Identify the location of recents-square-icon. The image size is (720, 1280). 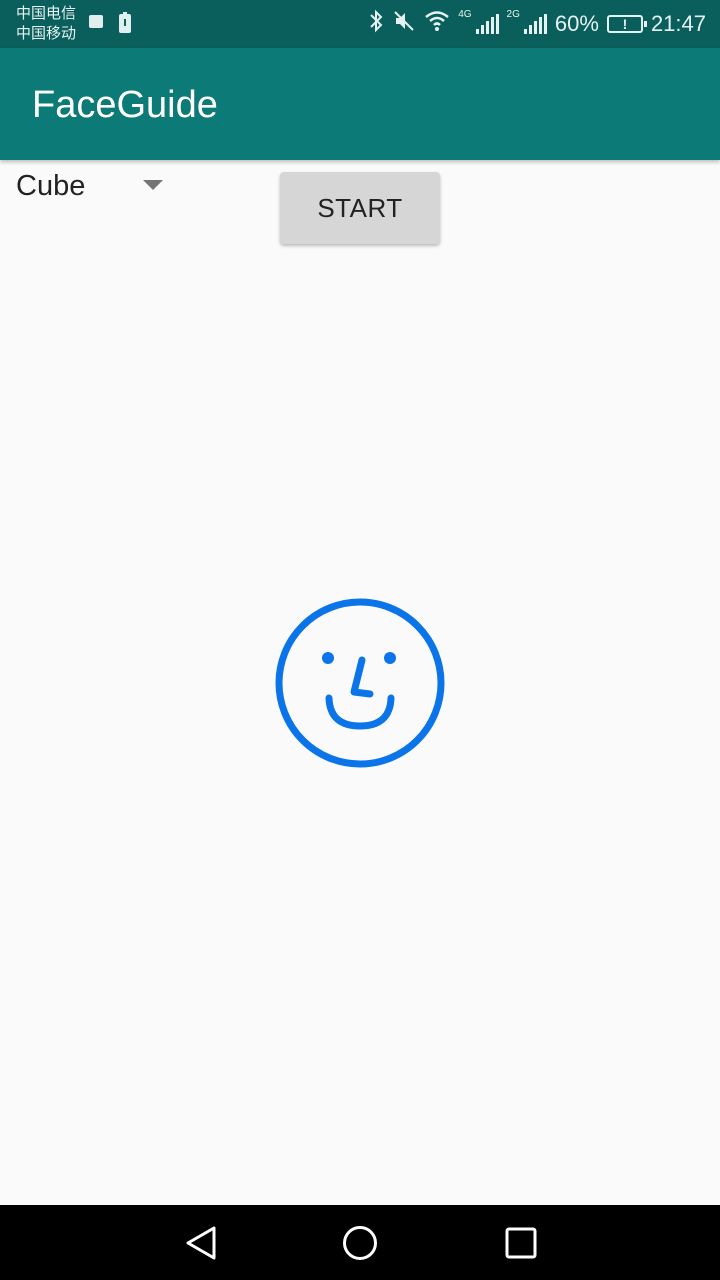
(521, 1245).